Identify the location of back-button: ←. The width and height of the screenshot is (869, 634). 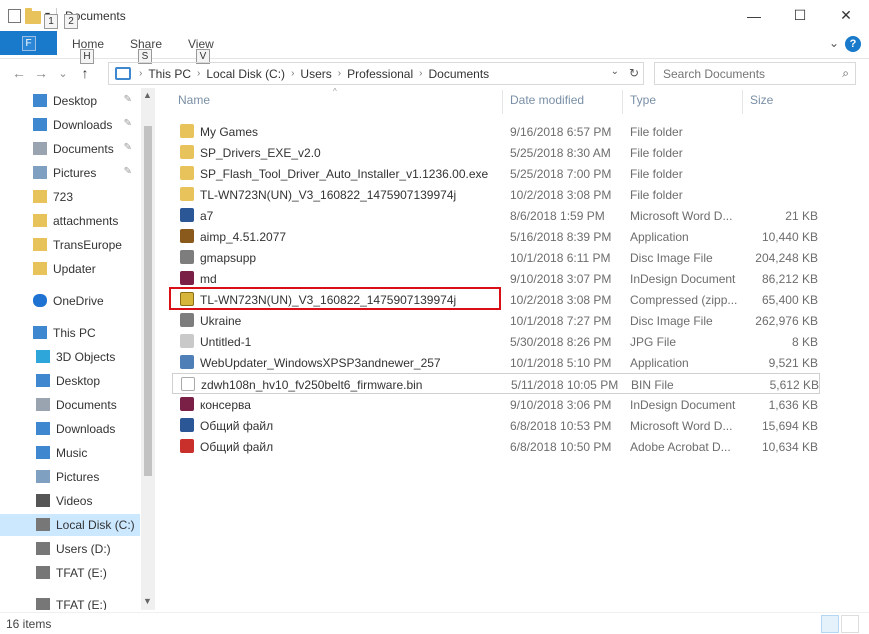
(19, 73).